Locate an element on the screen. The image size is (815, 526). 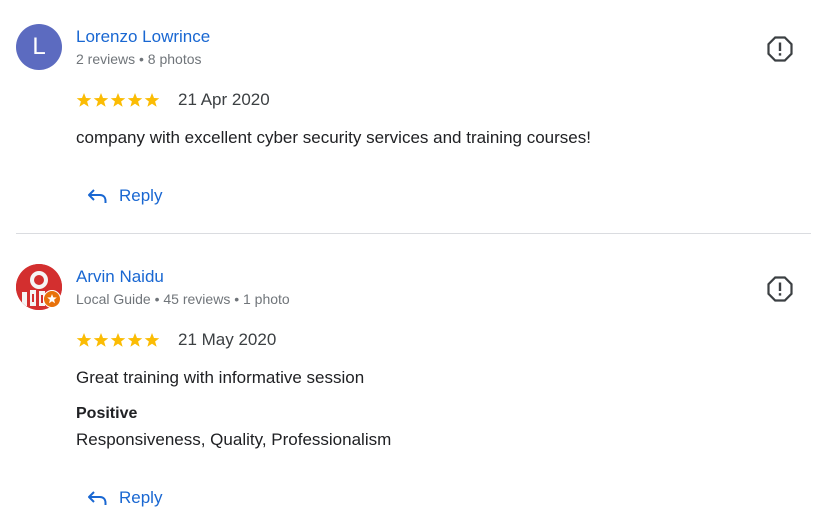
reviewer-name: Lorenzo Lowrince is located at coordinates (143, 37).